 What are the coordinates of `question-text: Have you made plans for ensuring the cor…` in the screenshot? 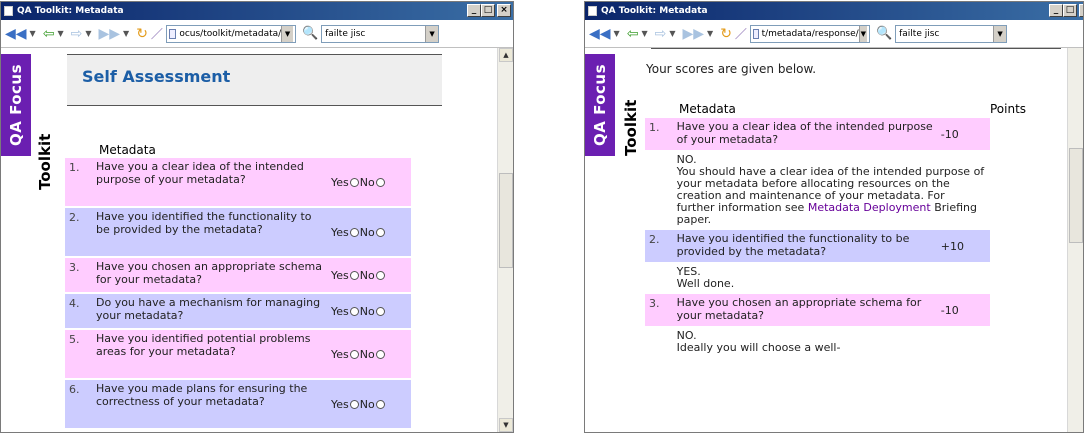 It's located at (202, 395).